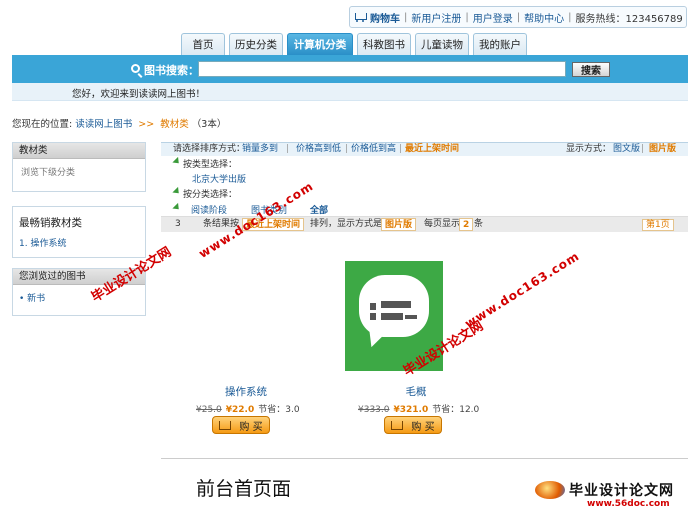 This screenshot has height=511, width=699. Describe the element at coordinates (244, 489) in the screenshot. I see `figure-caption: 前台首页面` at that location.